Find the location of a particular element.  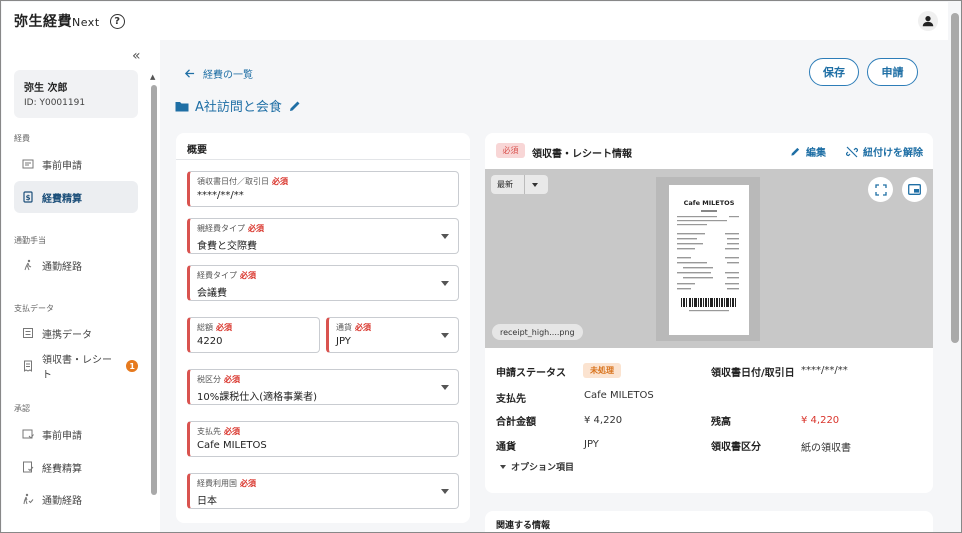

expand-more-icon is located at coordinates (503, 466).